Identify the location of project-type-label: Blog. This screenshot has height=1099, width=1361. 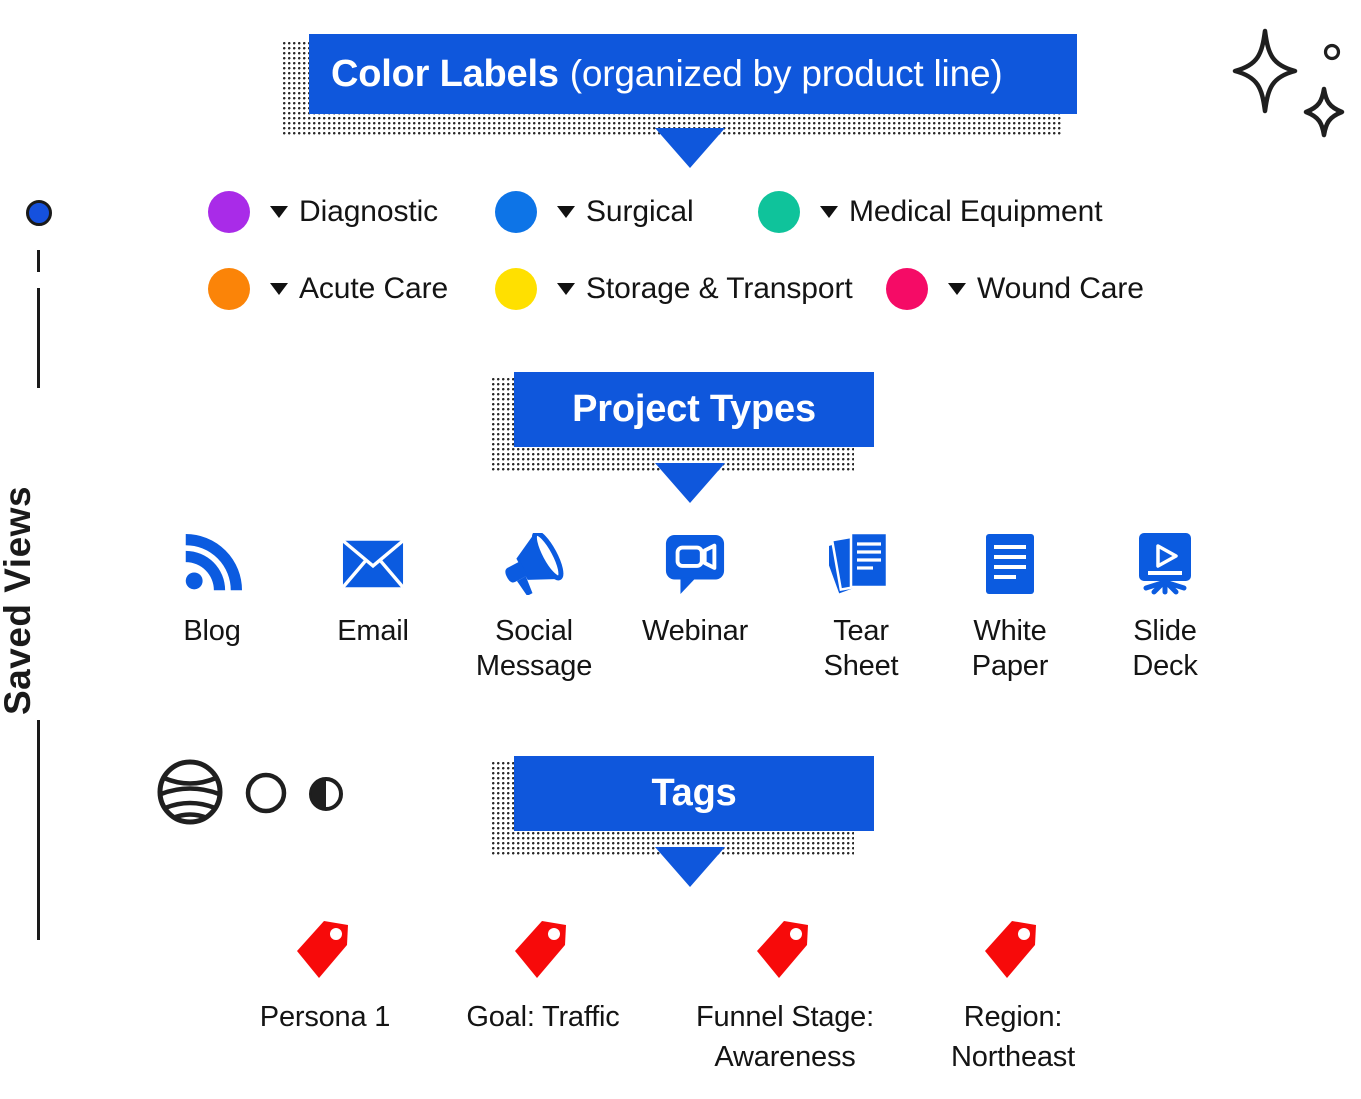
(212, 631).